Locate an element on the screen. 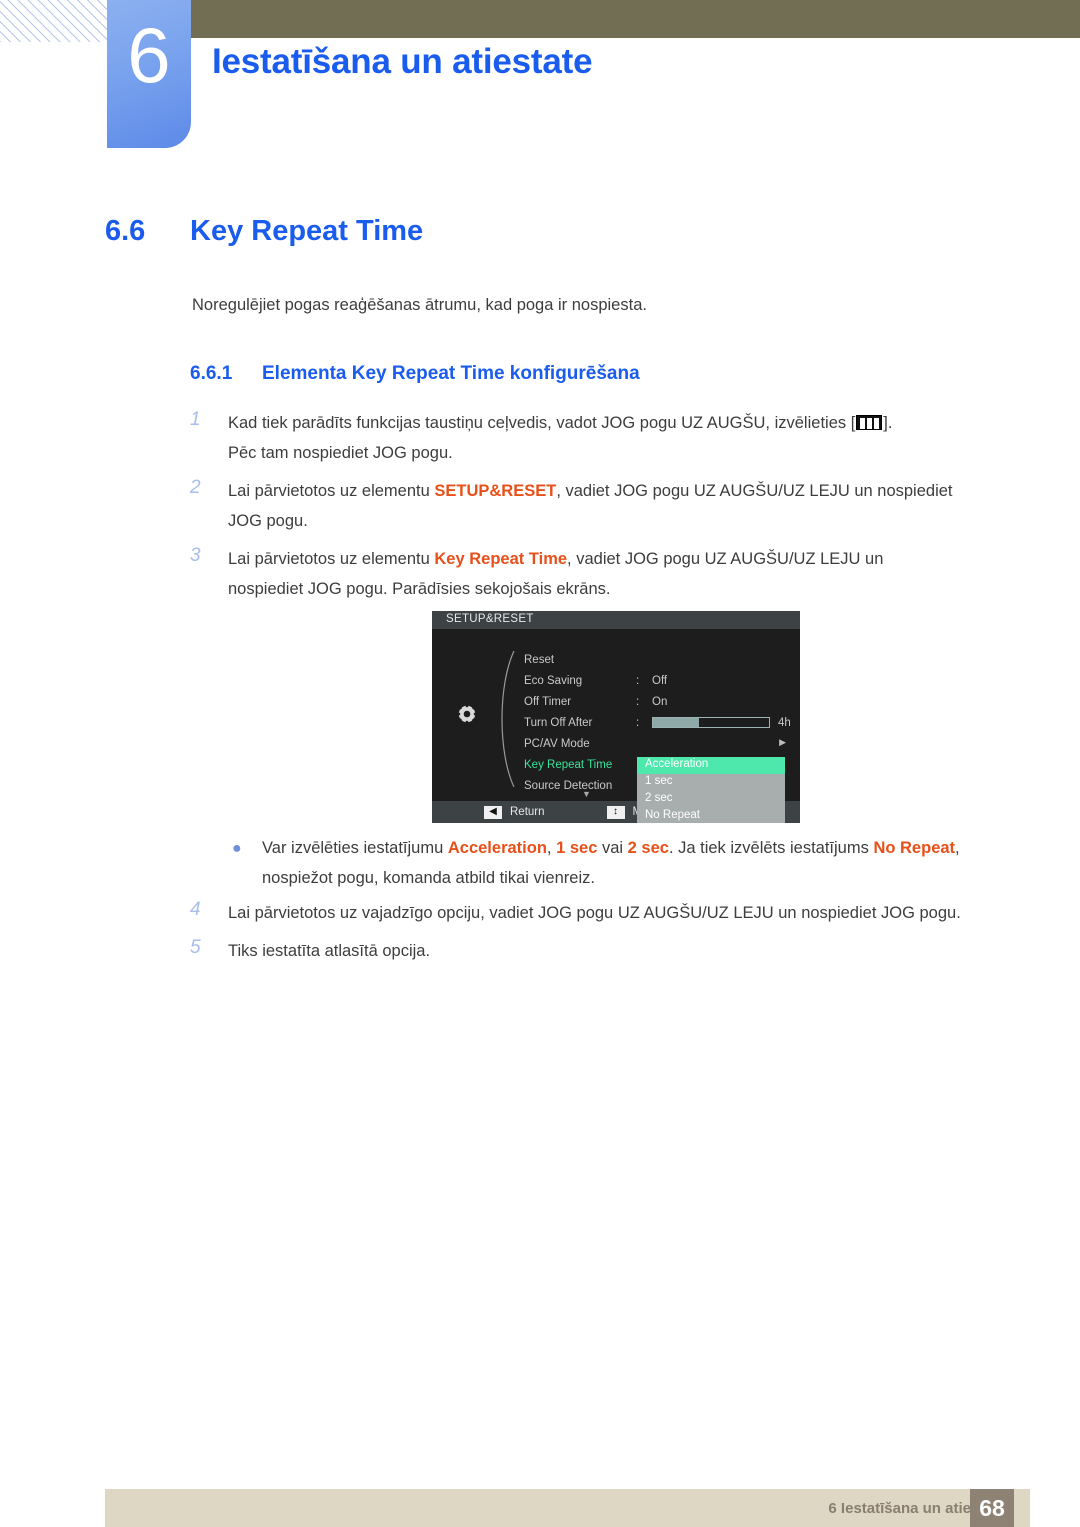 Image resolution: width=1080 pixels, height=1527 pixels. option-highlight-1-sec: 1 sec is located at coordinates (577, 848).